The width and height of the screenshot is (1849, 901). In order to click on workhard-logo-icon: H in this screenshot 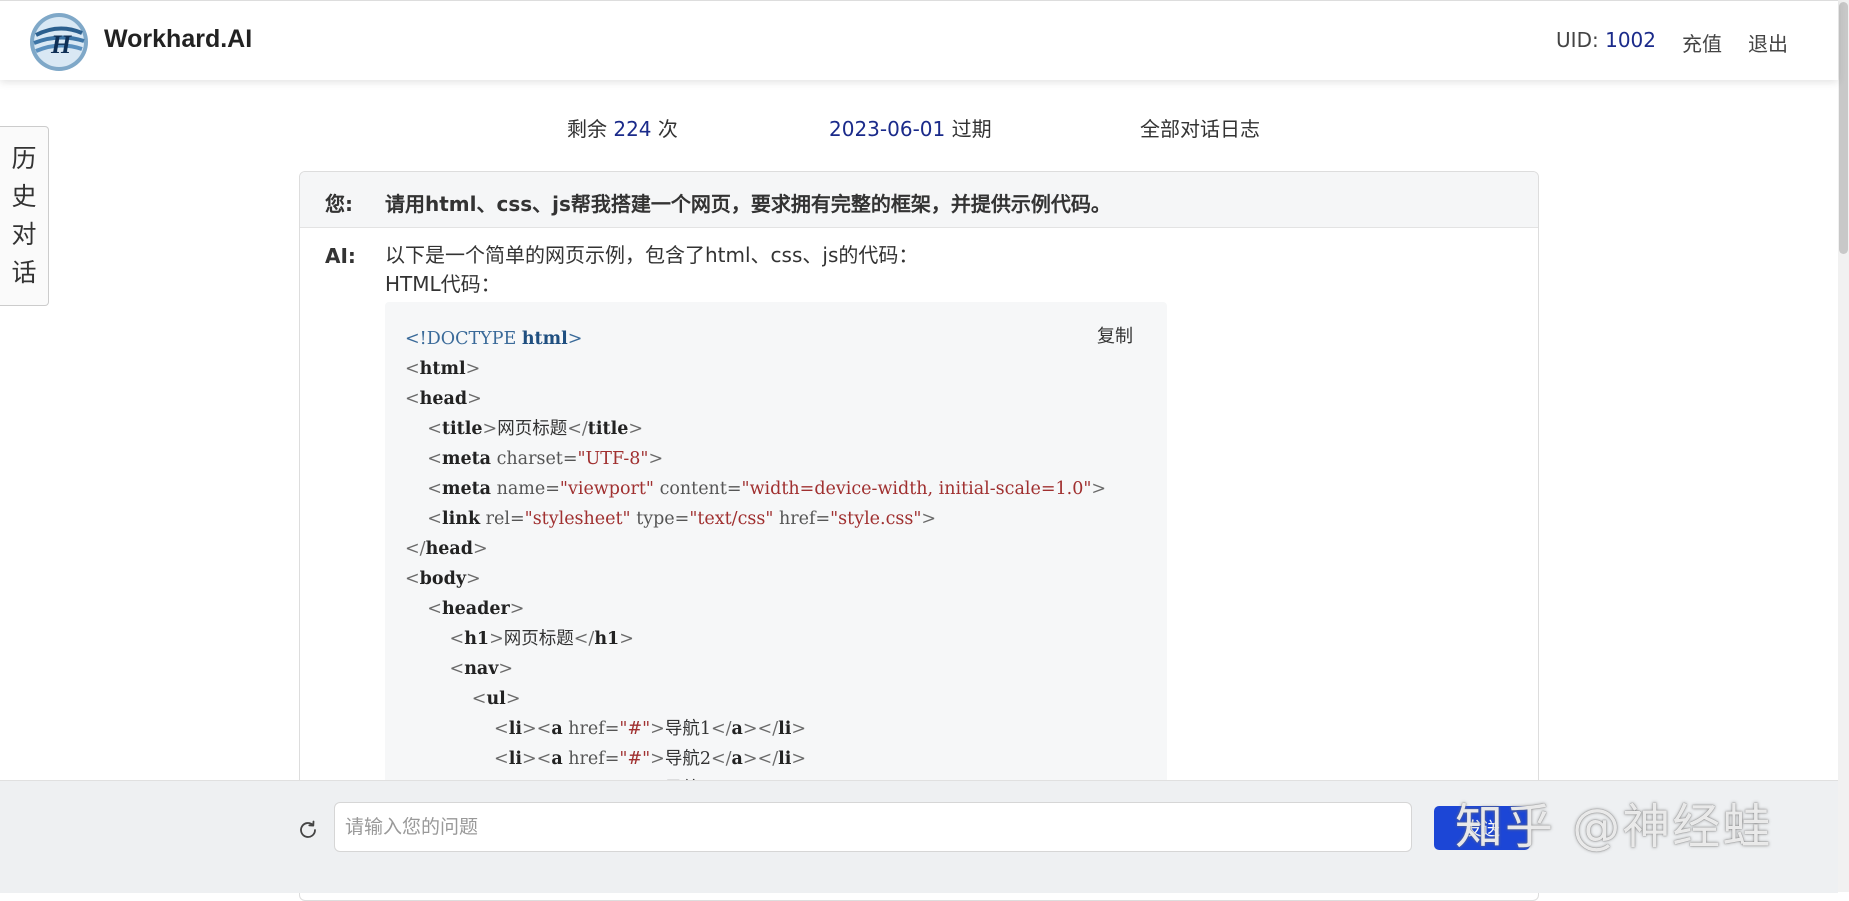, I will do `click(59, 42)`.